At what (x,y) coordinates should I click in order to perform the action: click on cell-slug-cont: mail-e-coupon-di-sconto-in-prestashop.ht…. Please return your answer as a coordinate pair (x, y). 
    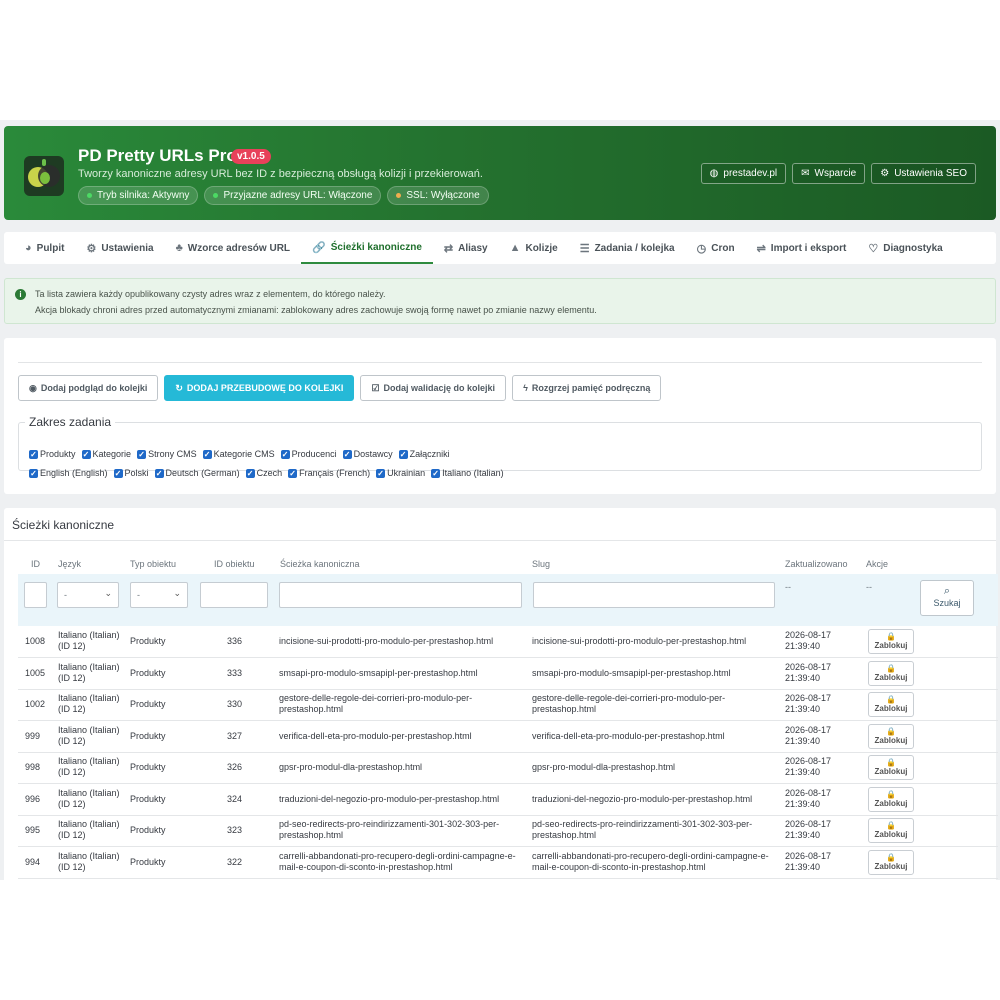
    Looking at the image, I should click on (619, 866).